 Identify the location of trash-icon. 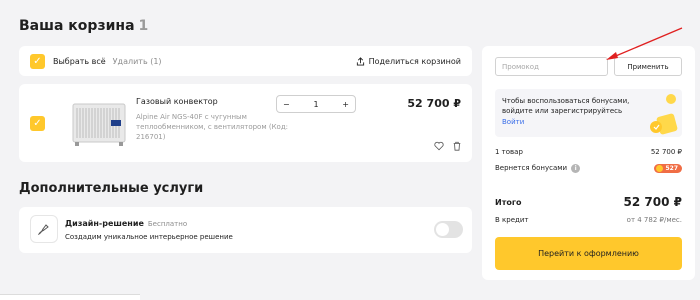
(457, 146).